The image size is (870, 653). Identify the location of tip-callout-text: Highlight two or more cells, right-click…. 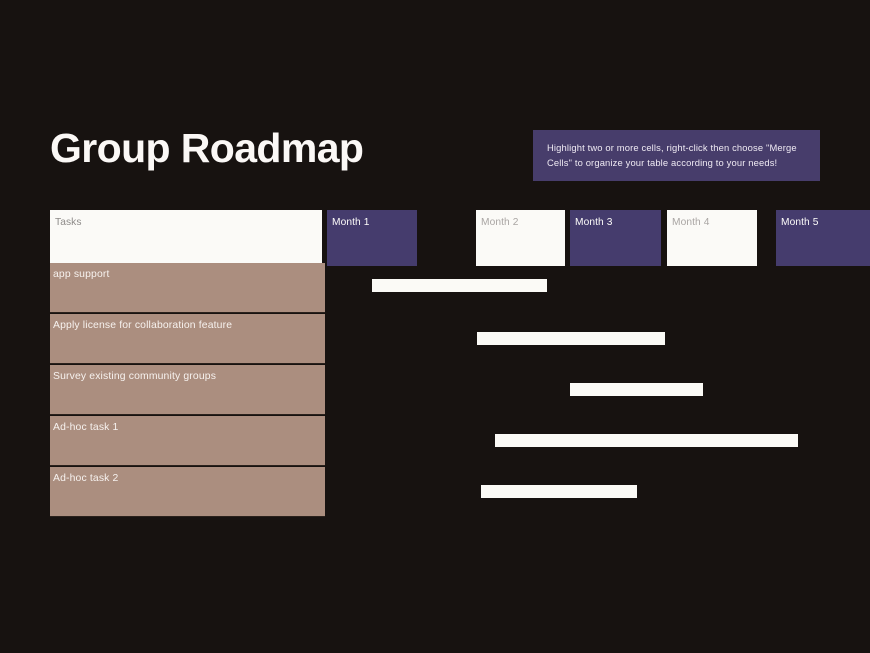
(672, 155).